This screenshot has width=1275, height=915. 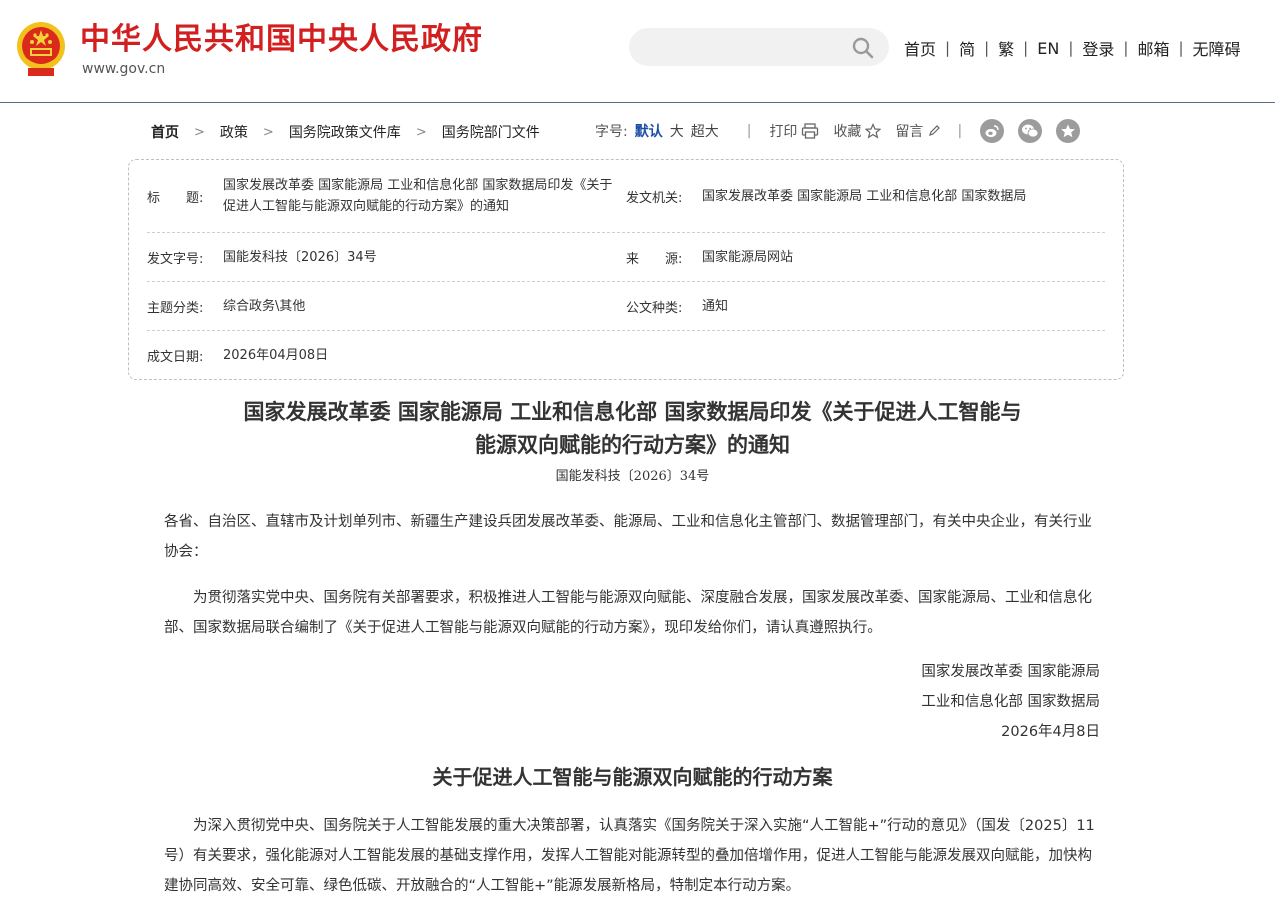 I want to click on printer-icon, so click(x=810, y=131).